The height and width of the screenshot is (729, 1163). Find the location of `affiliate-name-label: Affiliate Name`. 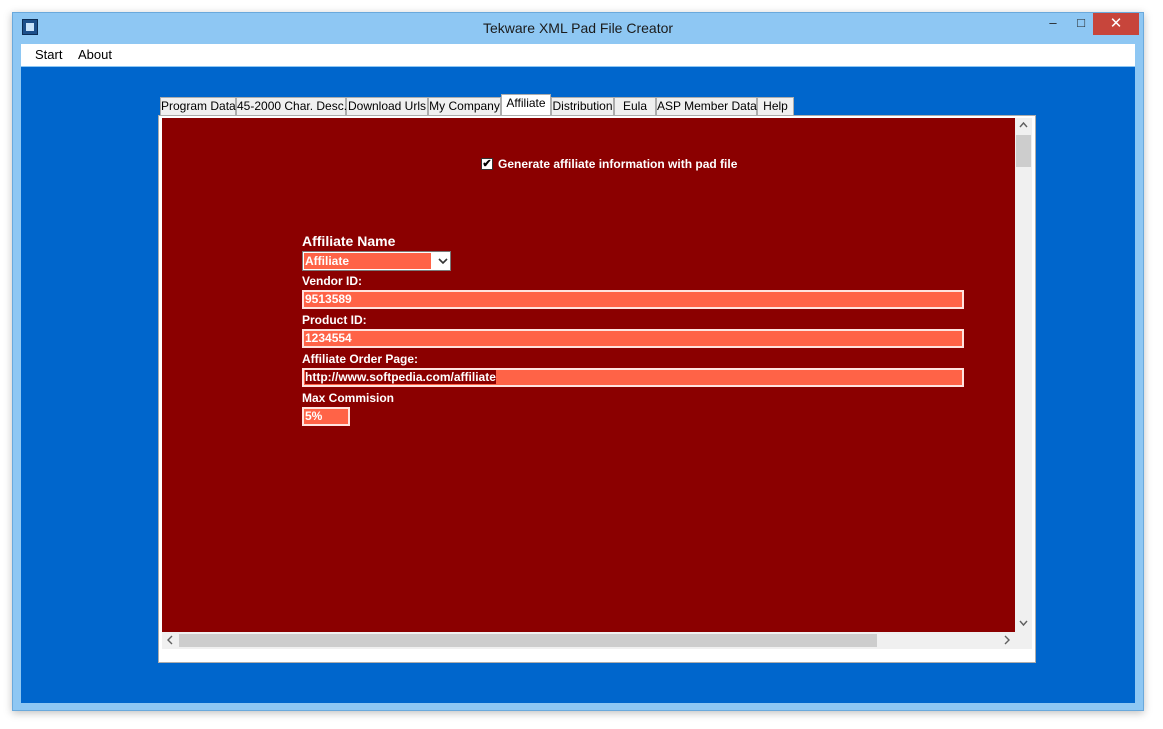

affiliate-name-label: Affiliate Name is located at coordinates (349, 241).